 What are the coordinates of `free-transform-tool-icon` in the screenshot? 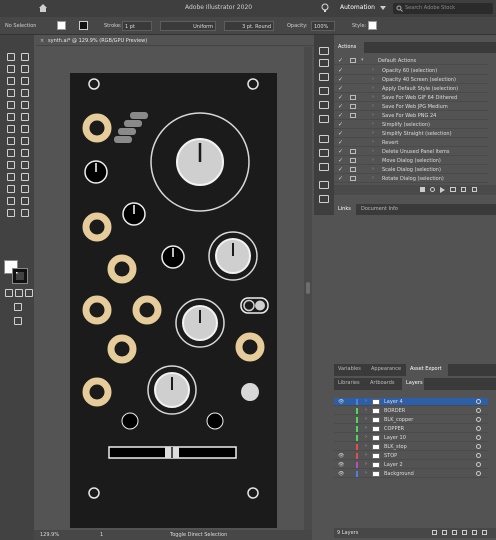 It's located at (24, 140).